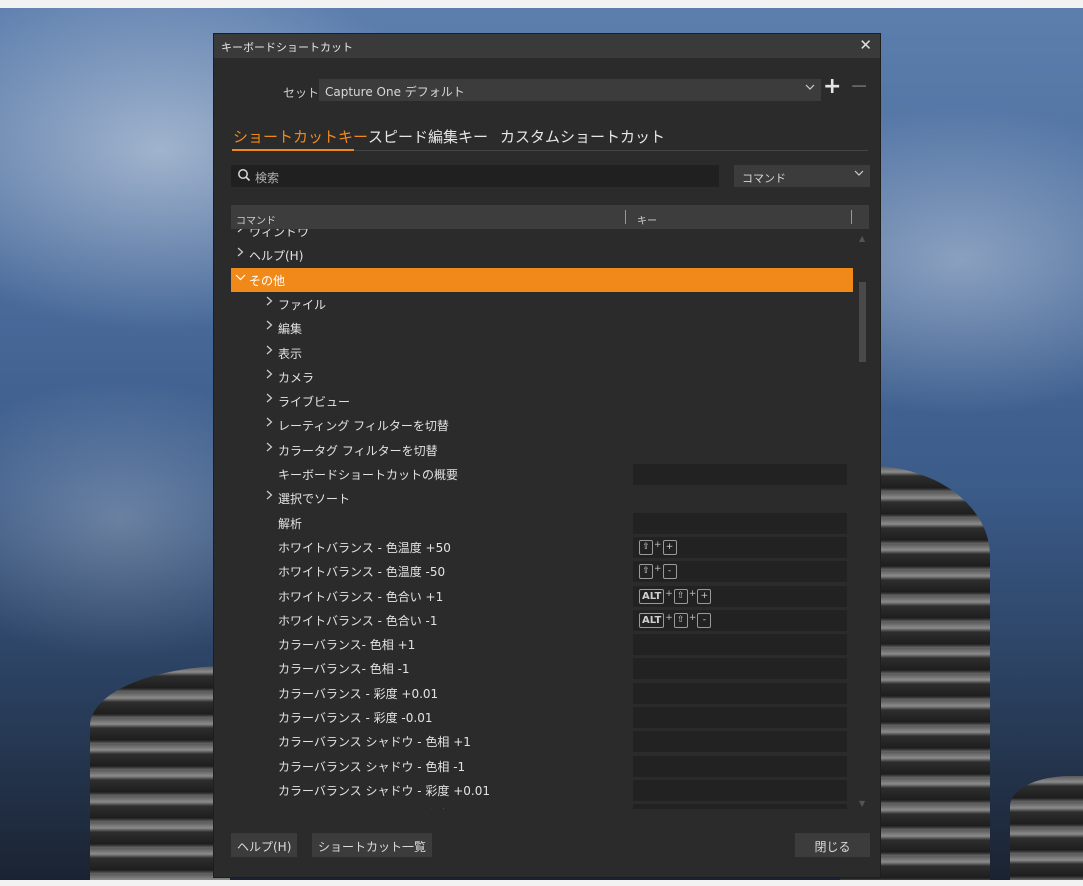  What do you see at coordinates (740, 547) in the screenshot?
I see `shortcut-key-field: ⇧ + +` at bounding box center [740, 547].